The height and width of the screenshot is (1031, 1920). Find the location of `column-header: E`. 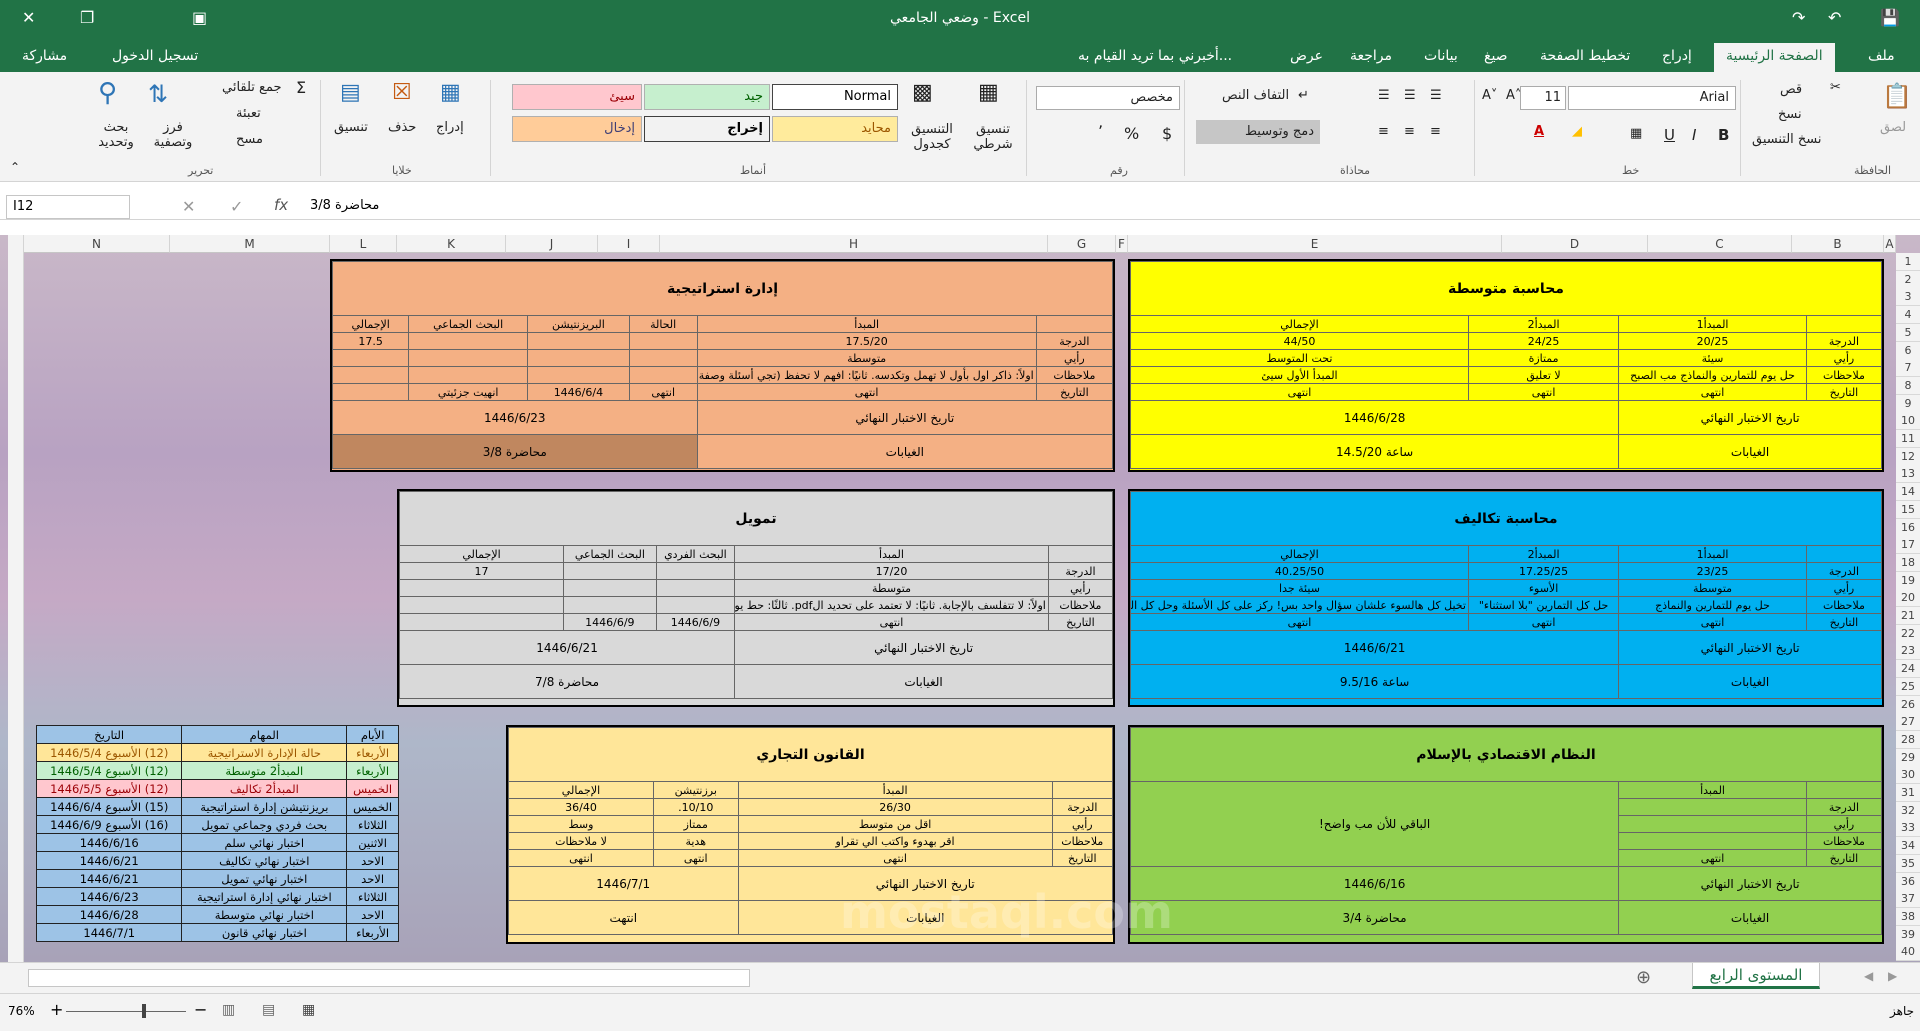

column-header: E is located at coordinates (1315, 244).